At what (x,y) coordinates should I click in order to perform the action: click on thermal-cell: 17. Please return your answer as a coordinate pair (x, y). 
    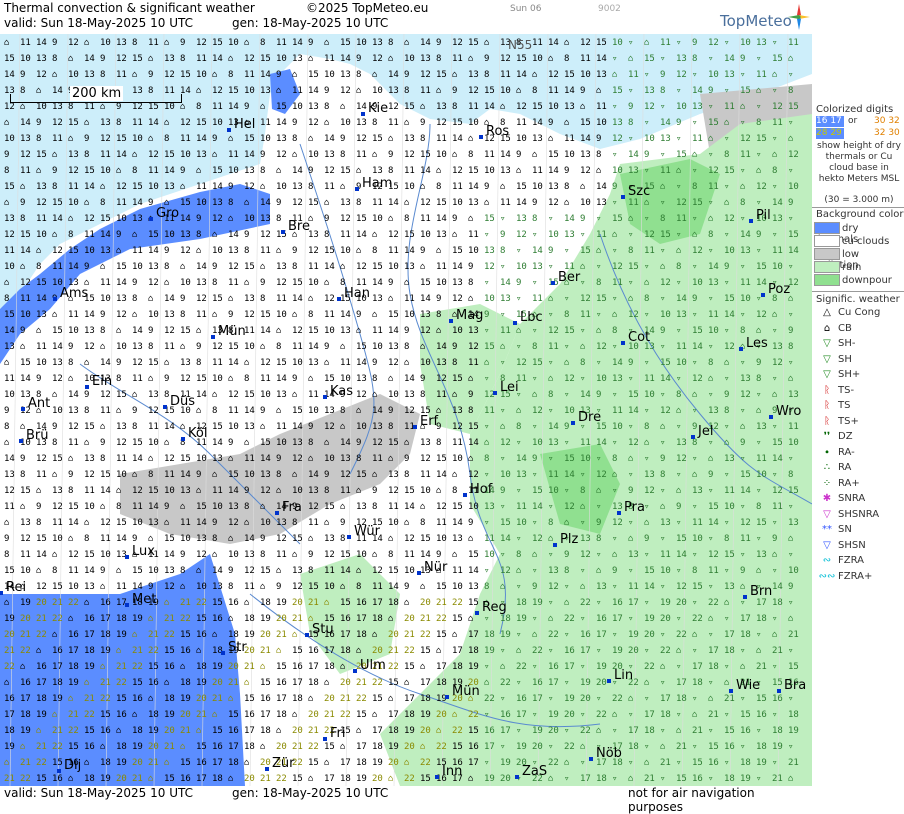
    Looking at the image, I should click on (585, 651).